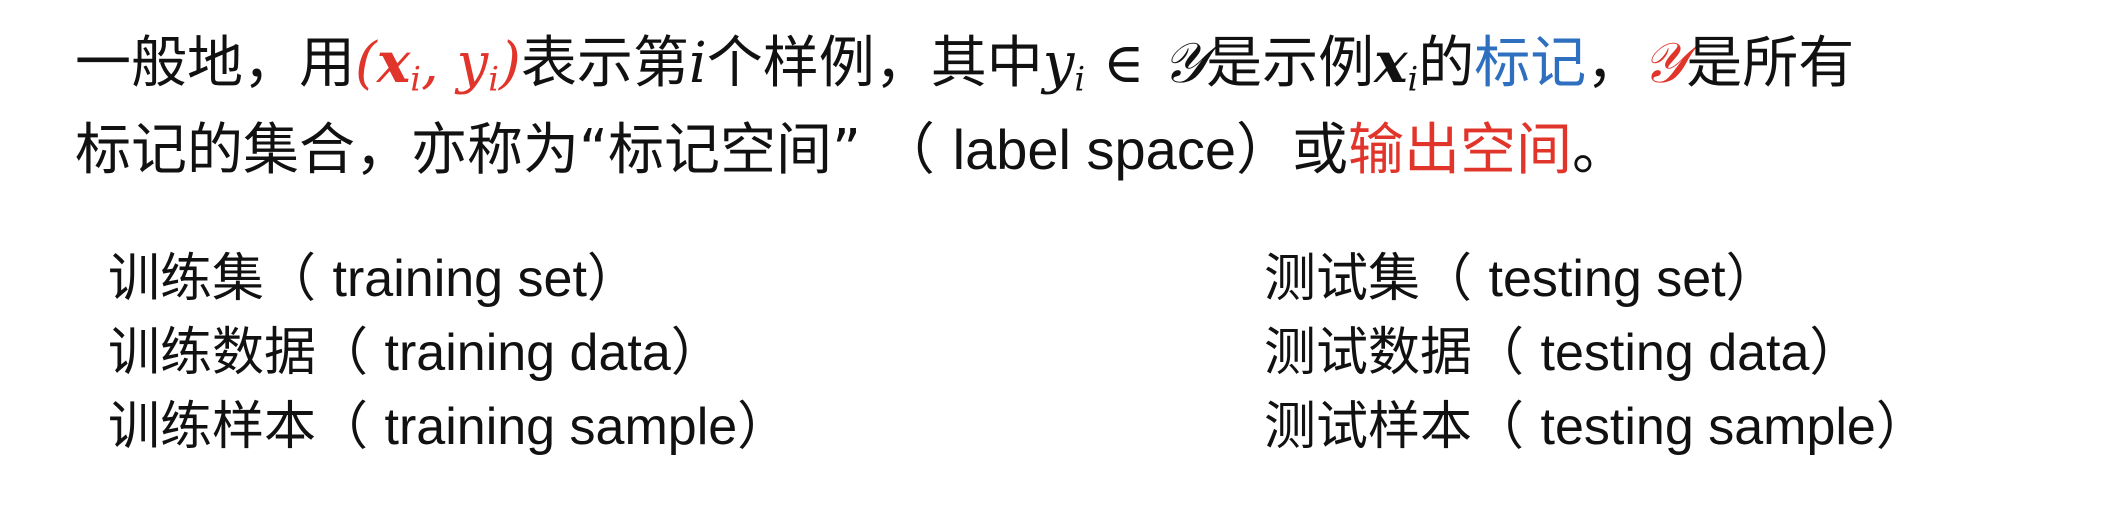 The width and height of the screenshot is (2120, 514). I want to click on element-of: ∈, so click(1124, 63).